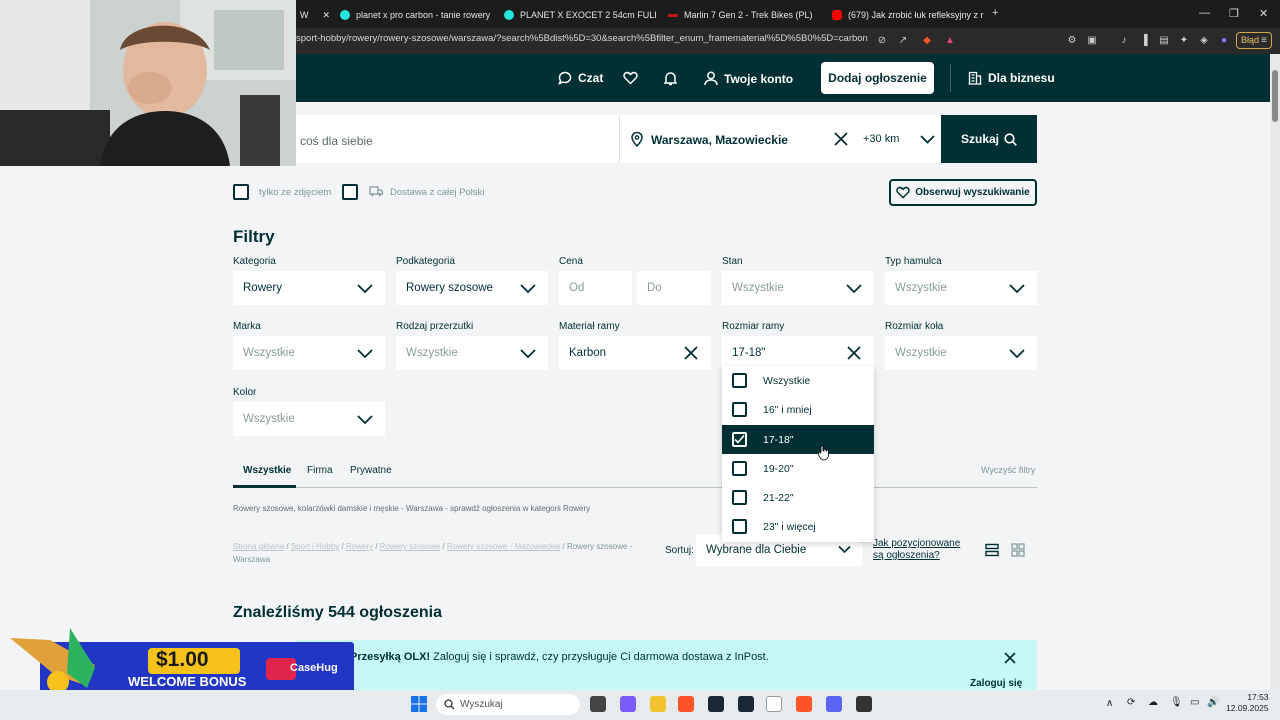 The image size is (1280, 720). Describe the element at coordinates (345, 15) in the screenshot. I see `olx-favicon-icon` at that location.